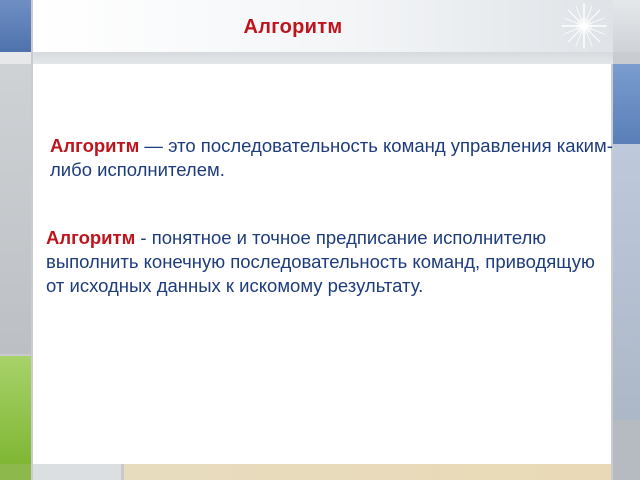  I want to click on left-decor-blue-block, so click(15, 26).